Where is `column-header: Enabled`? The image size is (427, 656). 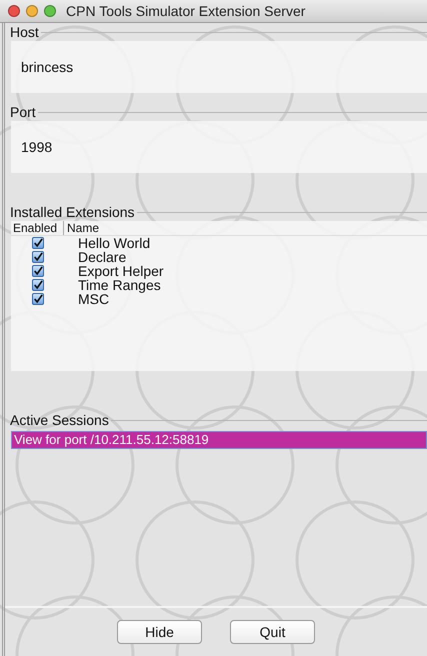 column-header: Enabled is located at coordinates (37, 228).